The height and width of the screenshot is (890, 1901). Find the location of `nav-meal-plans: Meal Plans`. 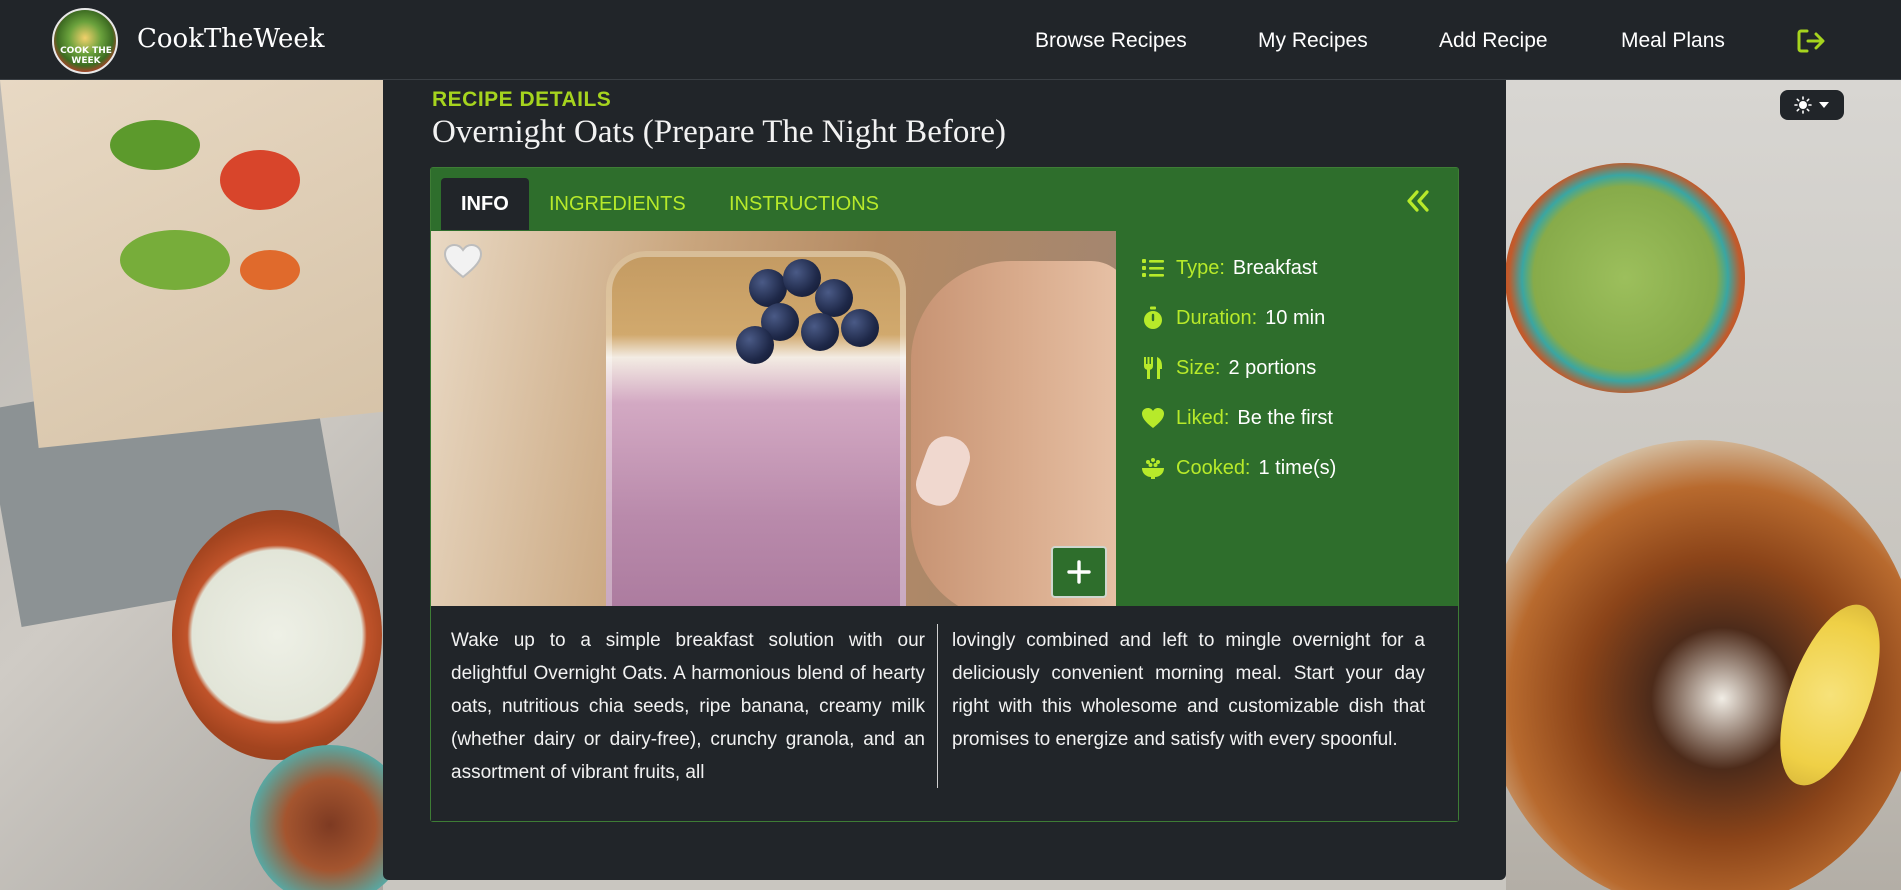

nav-meal-plans: Meal Plans is located at coordinates (1673, 41).